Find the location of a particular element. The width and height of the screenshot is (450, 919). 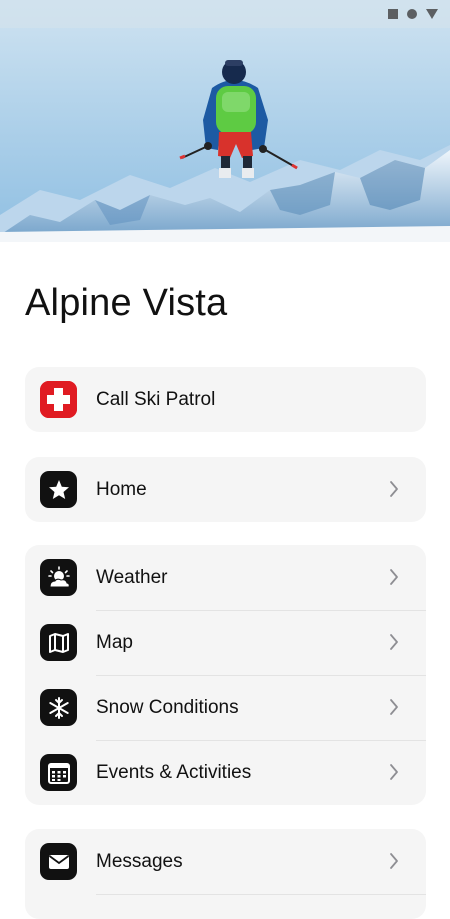

menu-item-home: Home is located at coordinates (225, 489).